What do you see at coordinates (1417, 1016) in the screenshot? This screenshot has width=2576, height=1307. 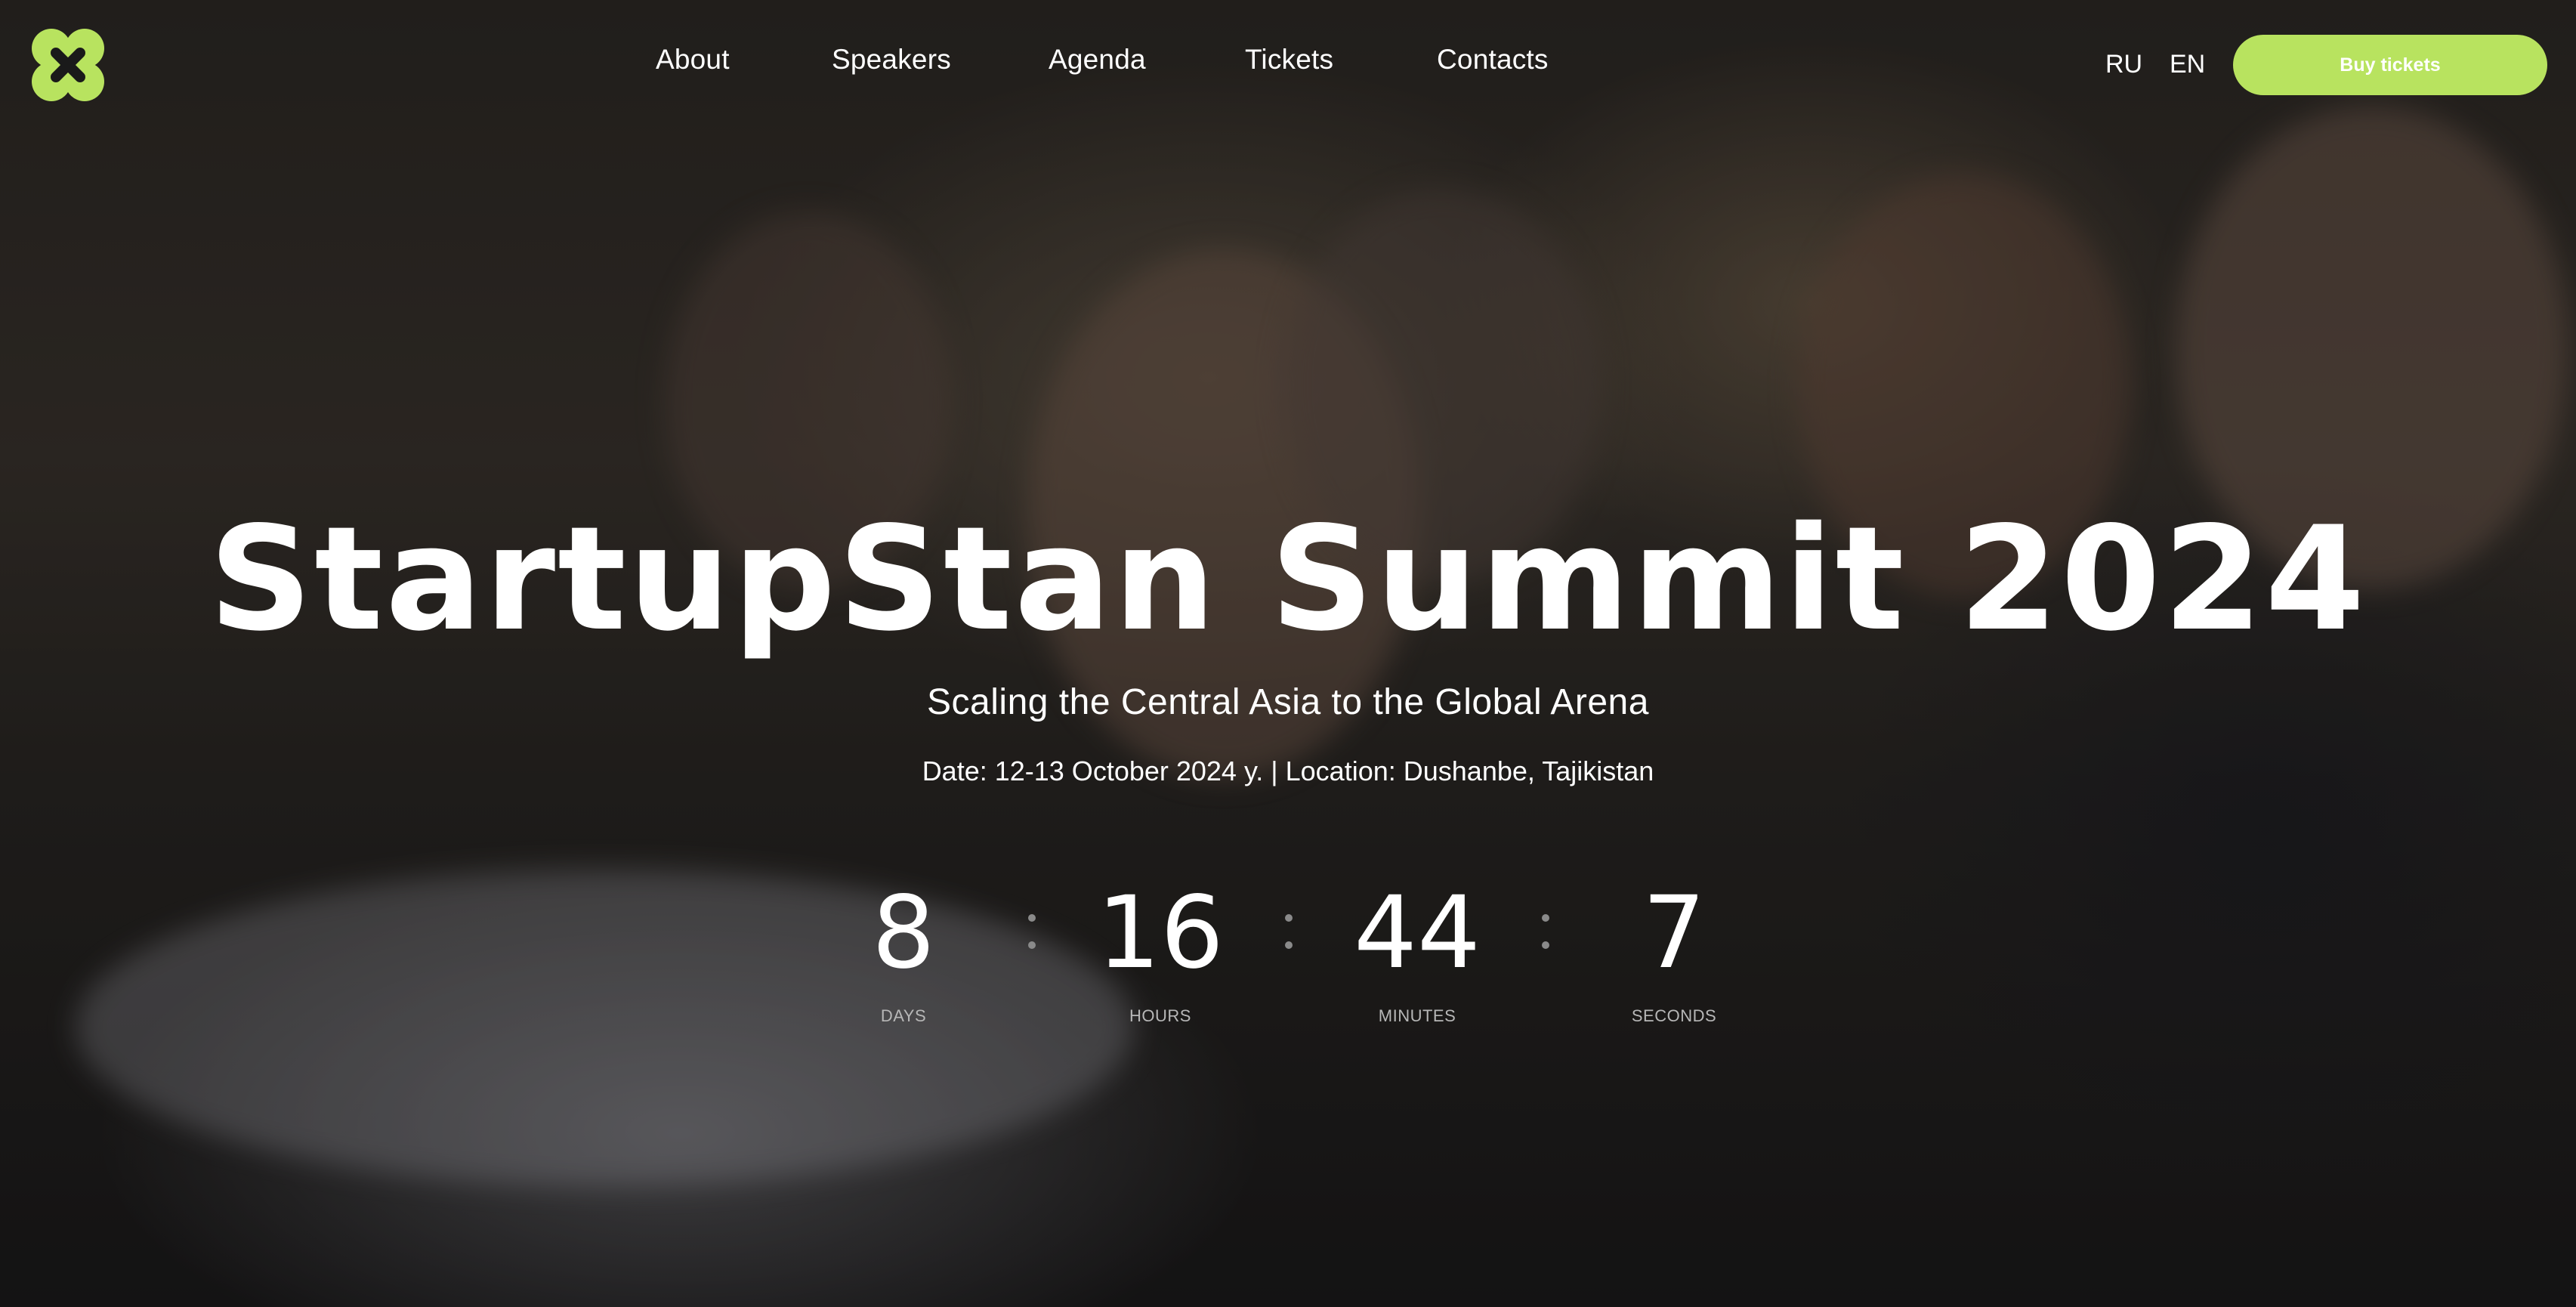 I see `countdown-minutes-label: MINUTES` at bounding box center [1417, 1016].